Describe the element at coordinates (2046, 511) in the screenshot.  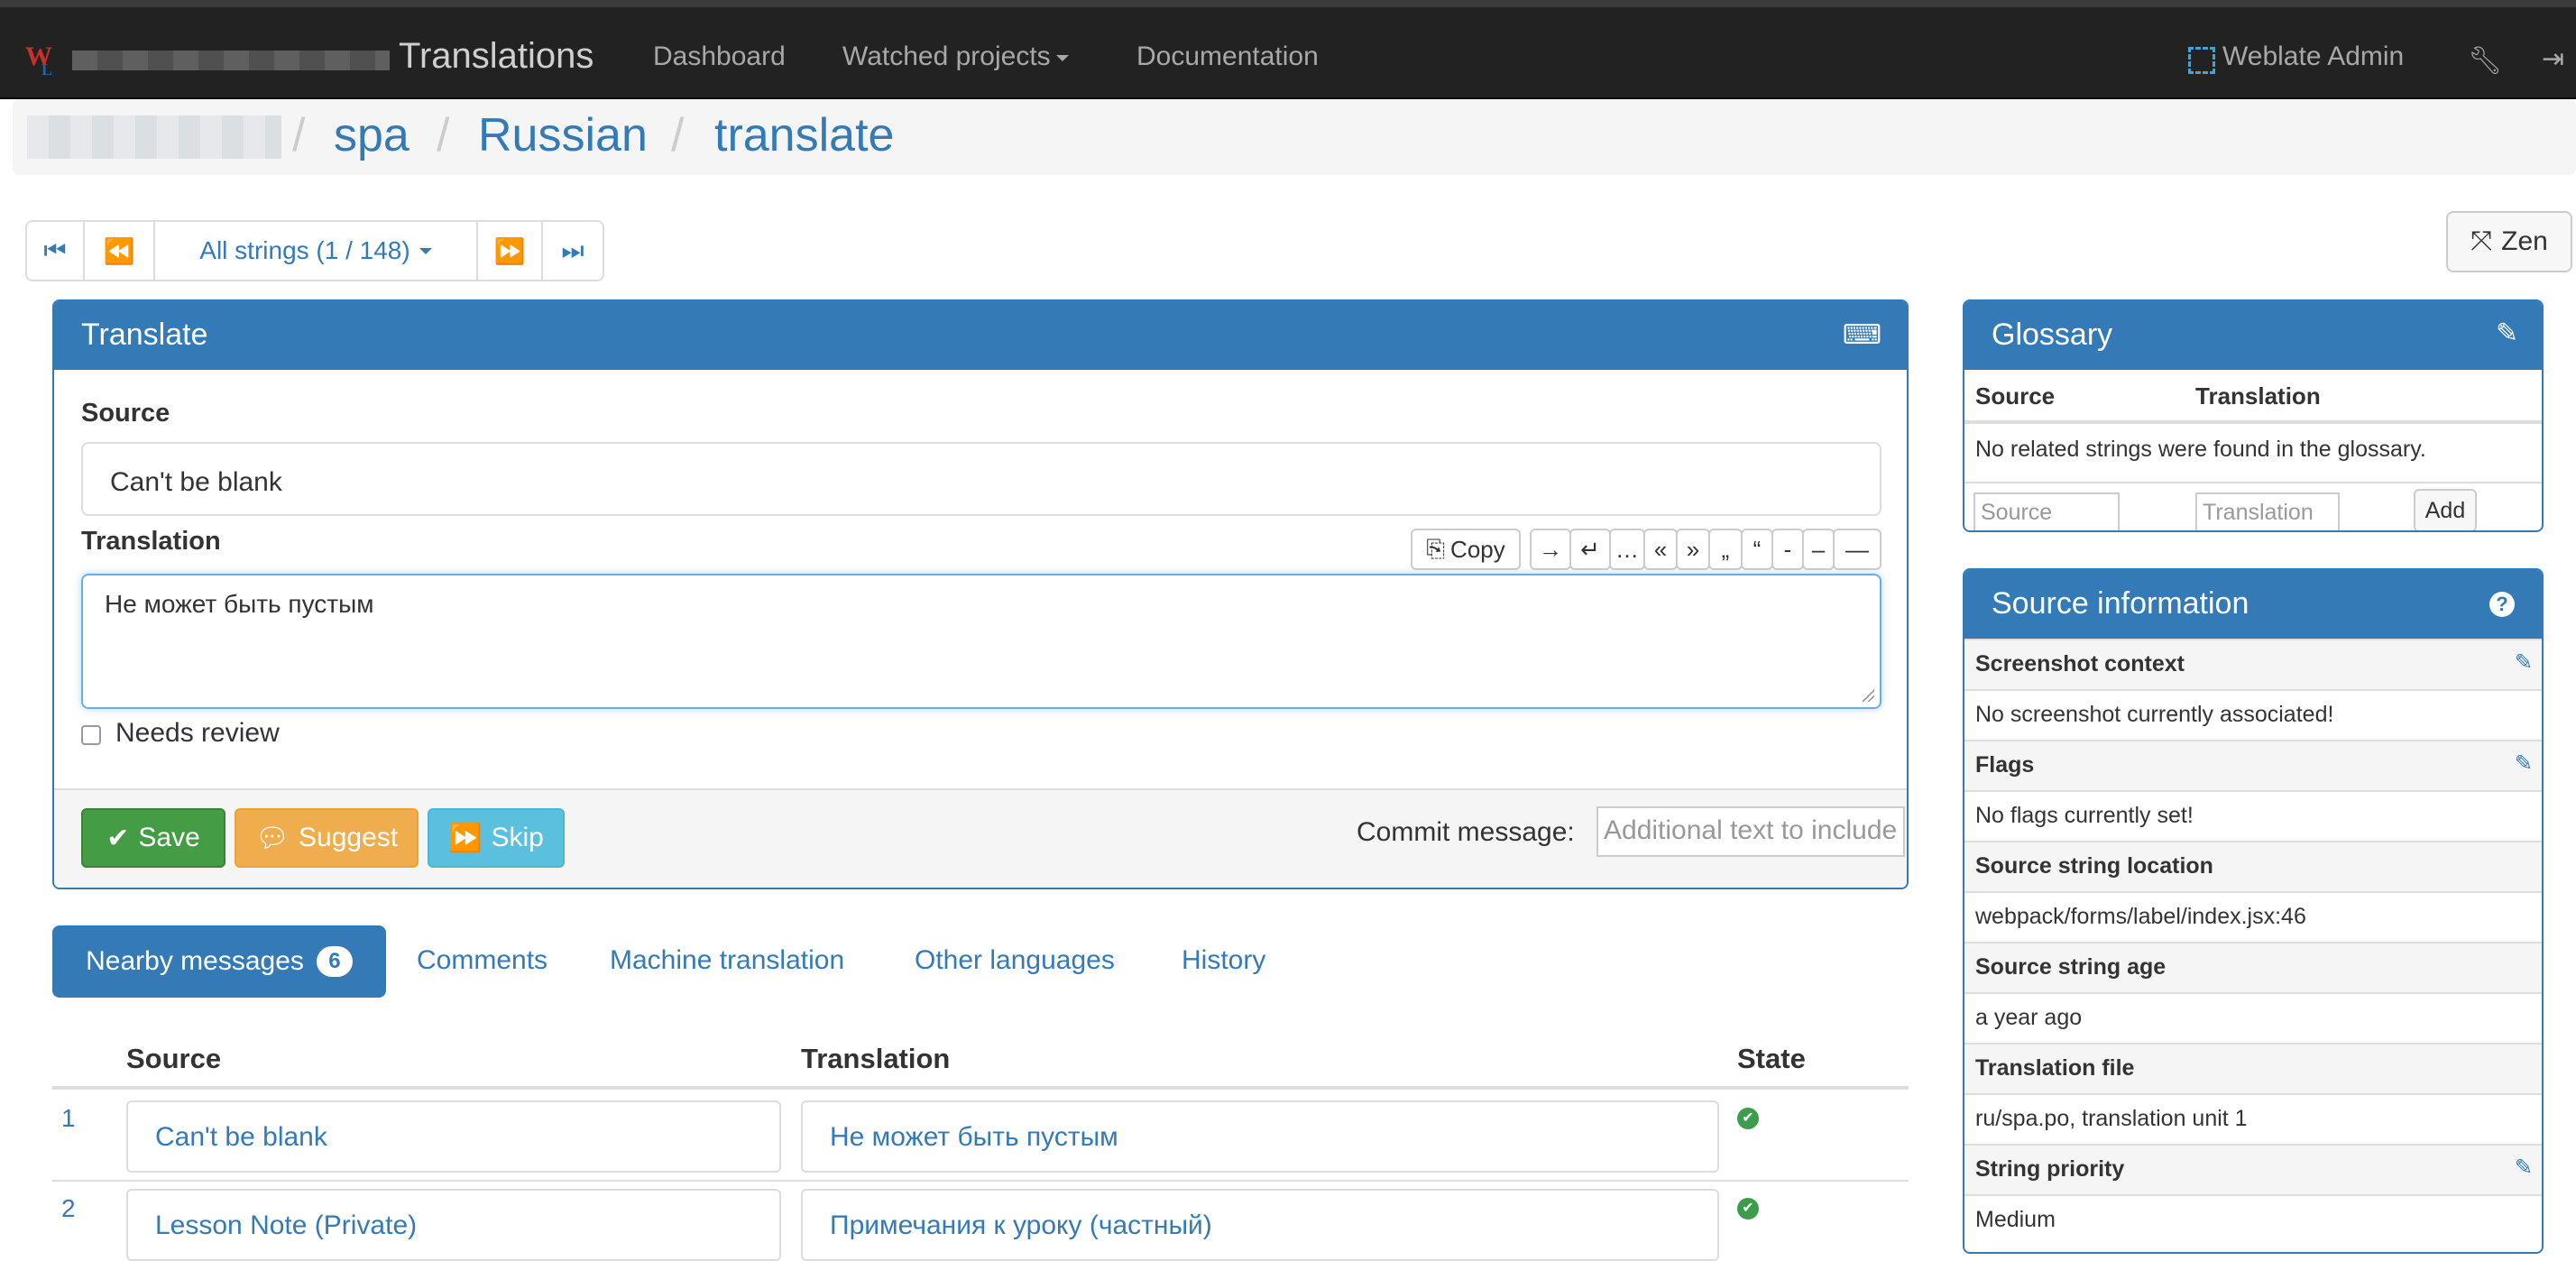
I see `glossary-source-input: Source` at that location.